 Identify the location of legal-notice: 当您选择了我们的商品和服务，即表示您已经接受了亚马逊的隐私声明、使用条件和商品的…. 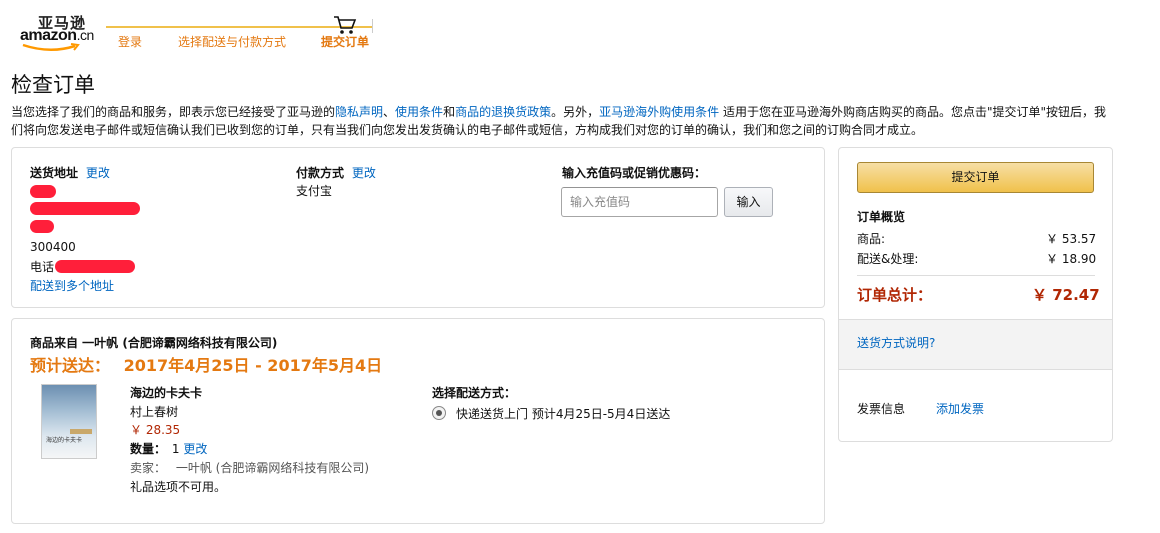
(558, 121).